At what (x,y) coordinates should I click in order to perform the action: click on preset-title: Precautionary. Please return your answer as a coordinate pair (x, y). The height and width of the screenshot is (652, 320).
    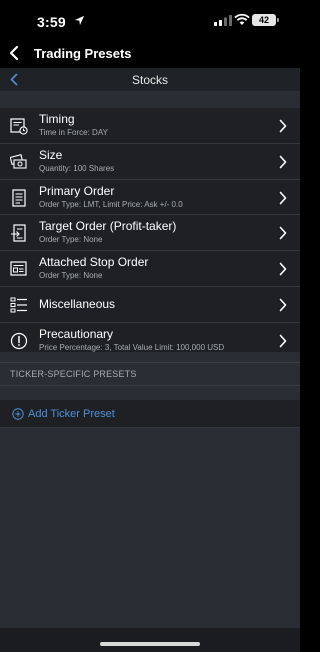
    Looking at the image, I should click on (76, 333).